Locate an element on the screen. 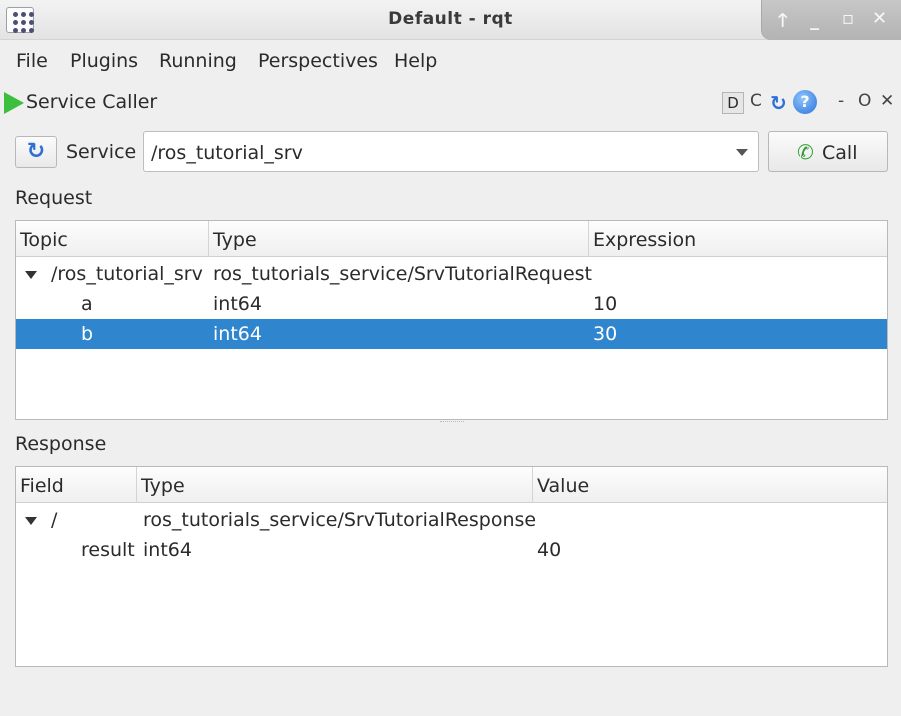 This screenshot has width=901, height=716. table-row: a int64 10 is located at coordinates (451, 304).